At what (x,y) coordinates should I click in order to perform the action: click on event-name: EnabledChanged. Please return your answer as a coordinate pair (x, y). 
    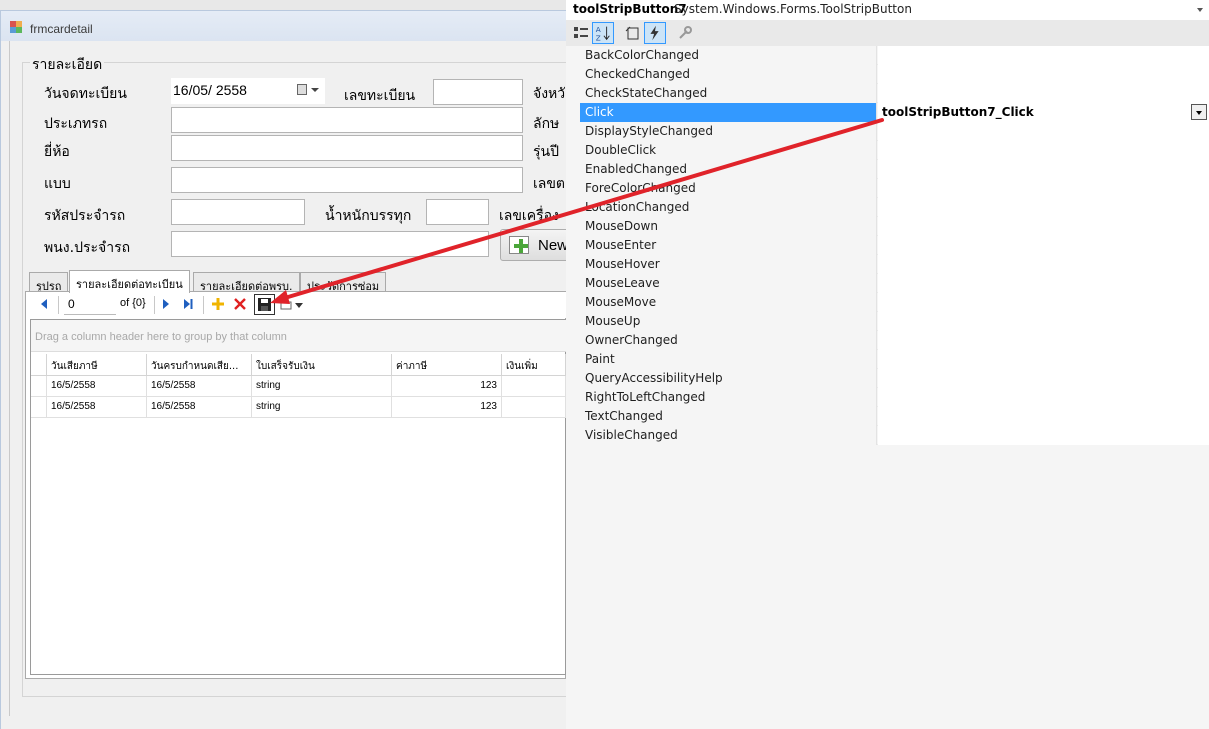
    Looking at the image, I should click on (728, 169).